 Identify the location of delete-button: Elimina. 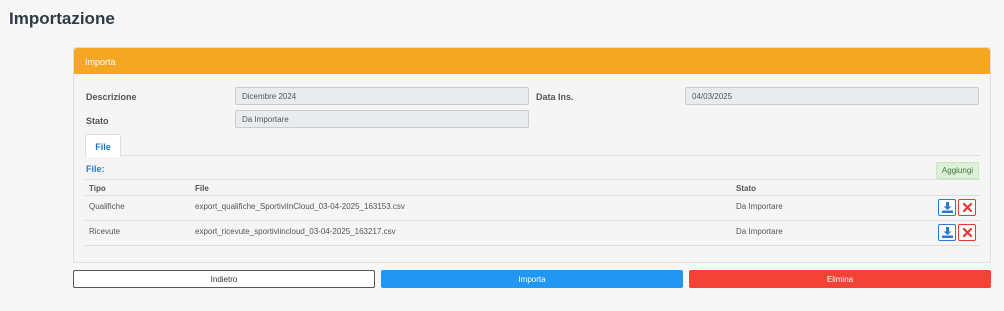
(840, 279).